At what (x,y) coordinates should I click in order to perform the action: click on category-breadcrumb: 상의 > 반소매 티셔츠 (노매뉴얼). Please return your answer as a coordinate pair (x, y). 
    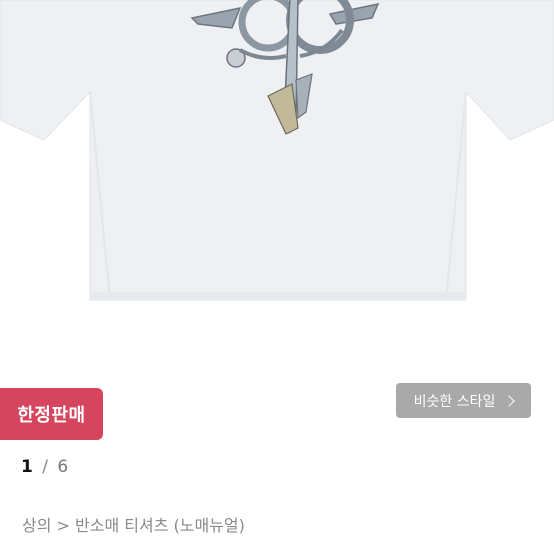
    Looking at the image, I should click on (133, 524).